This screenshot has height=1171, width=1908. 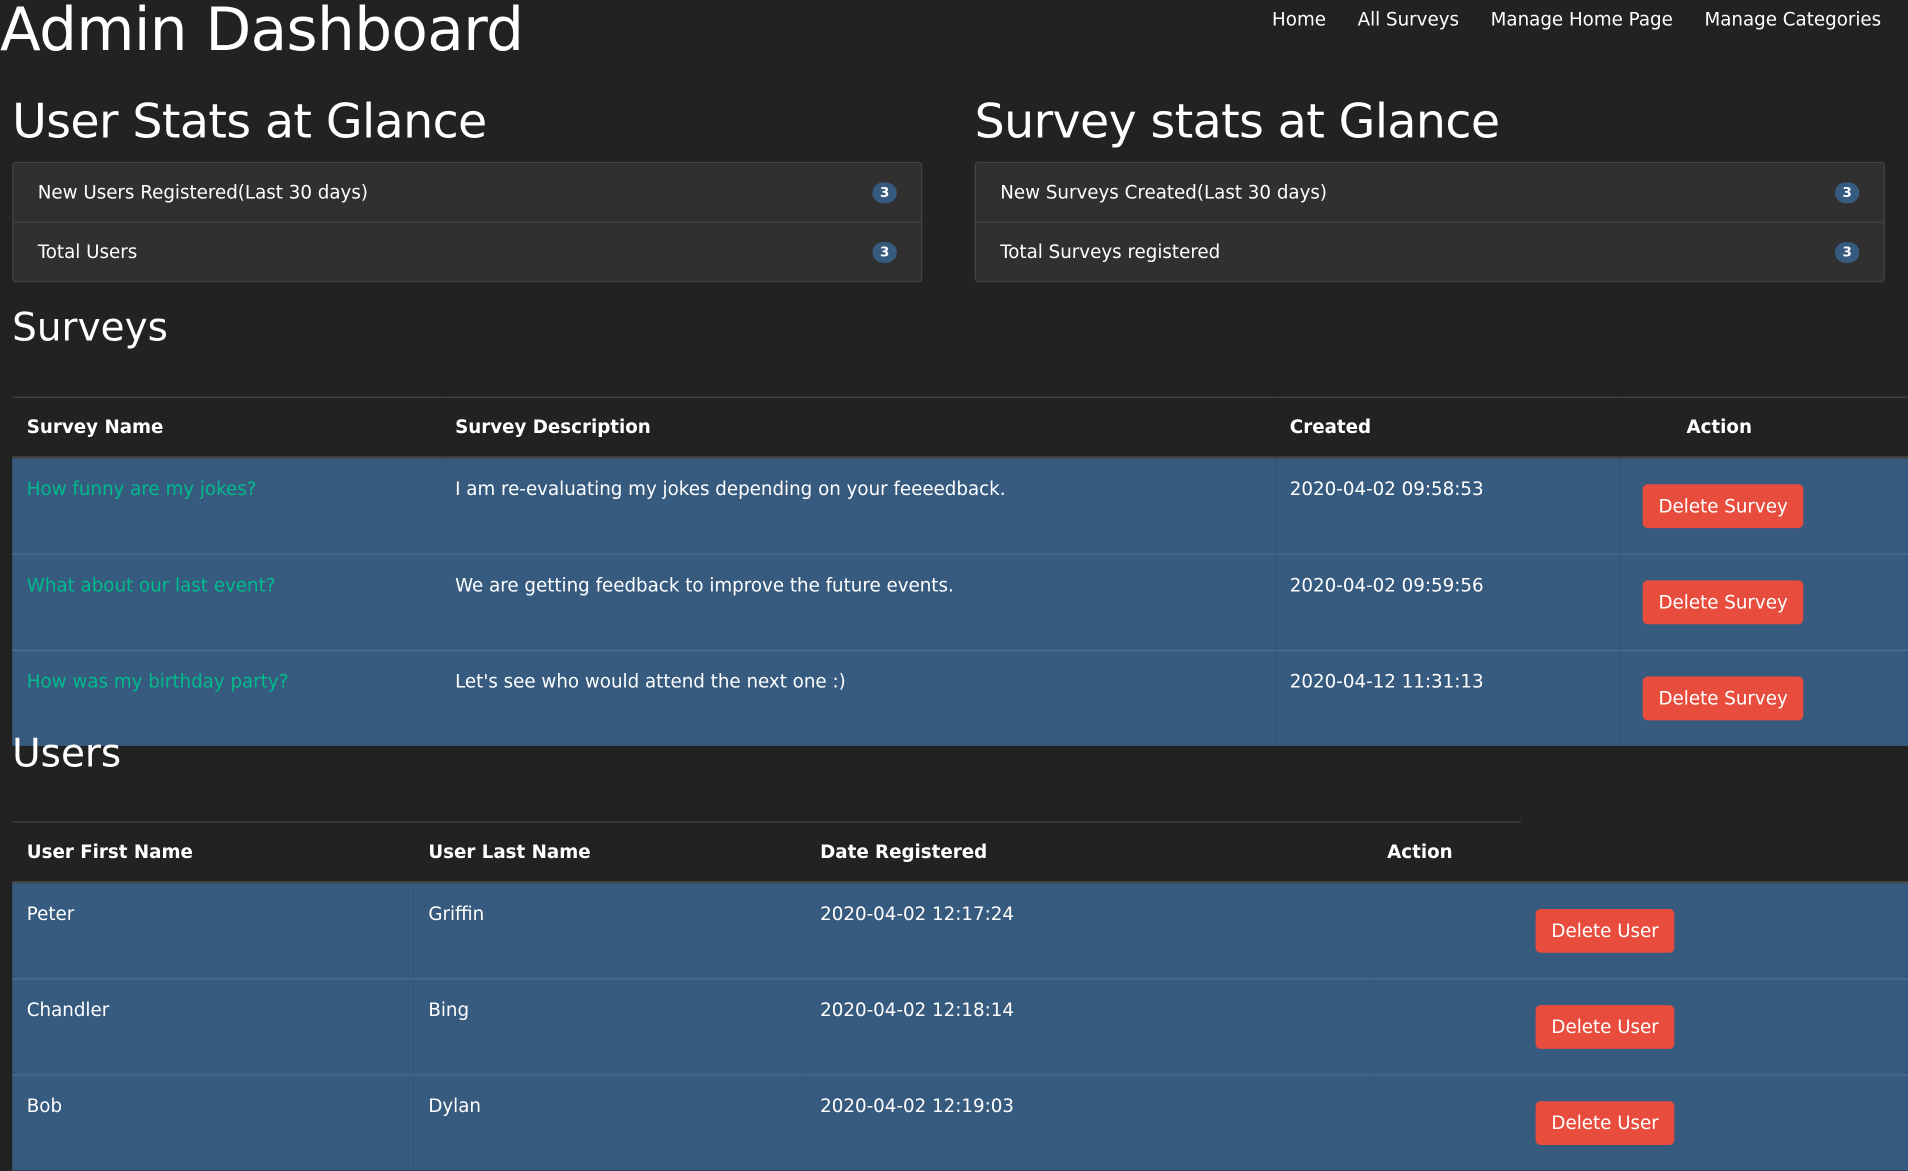 What do you see at coordinates (213, 1027) in the screenshot?
I see `user-first-name: Chandler` at bounding box center [213, 1027].